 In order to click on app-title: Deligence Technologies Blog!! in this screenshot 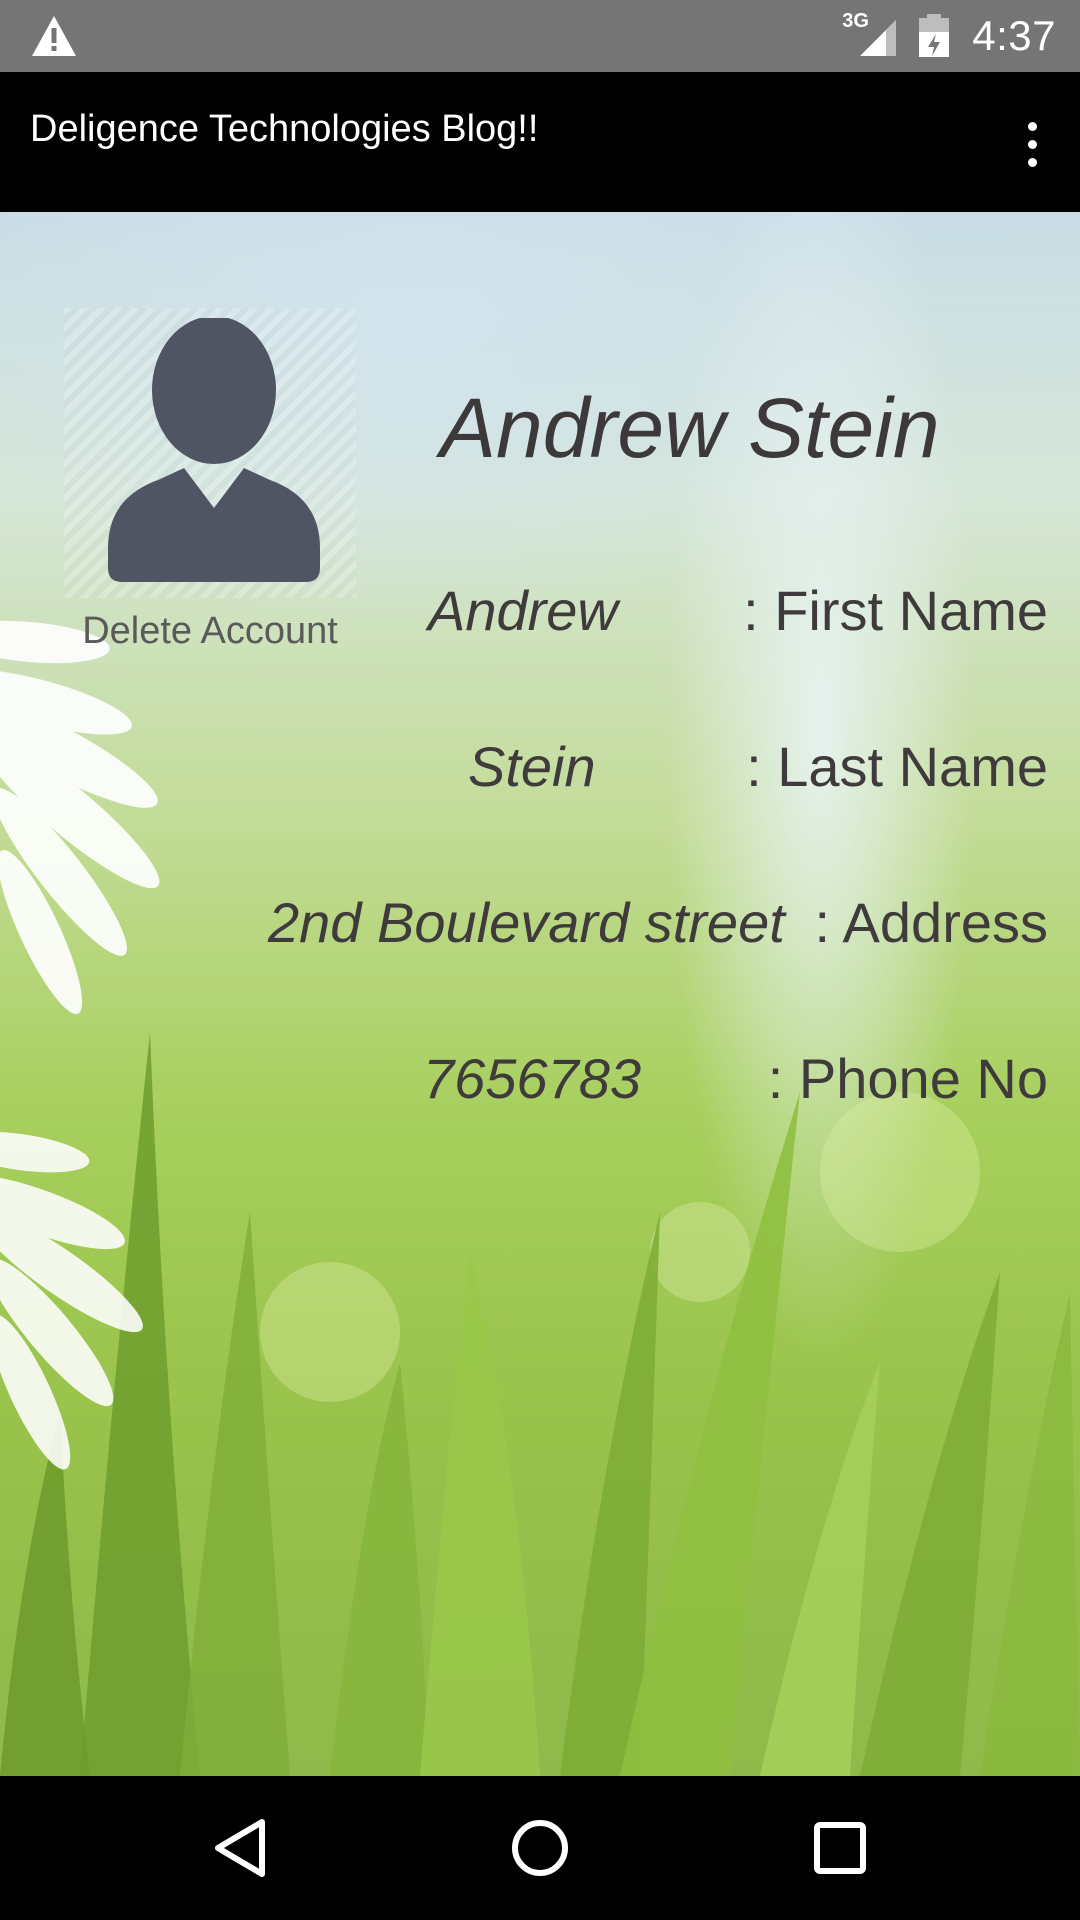, I will do `click(284, 129)`.